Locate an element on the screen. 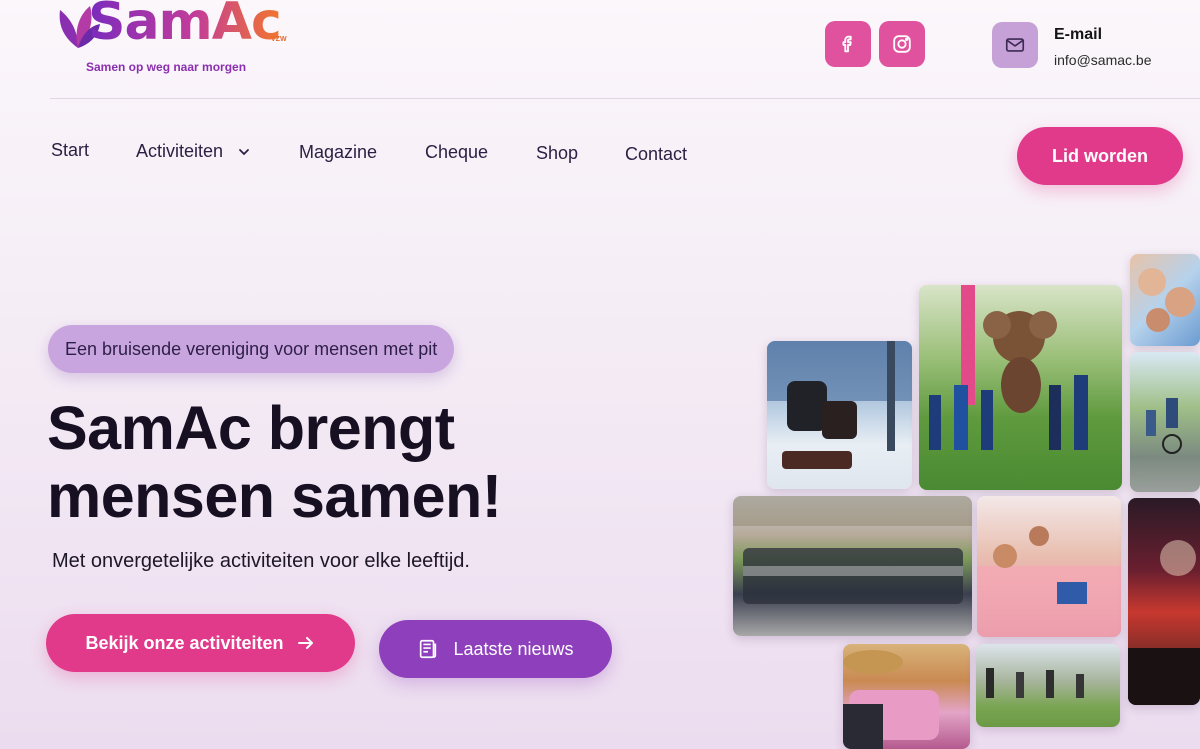  nav-item-start: Start is located at coordinates (70, 150).